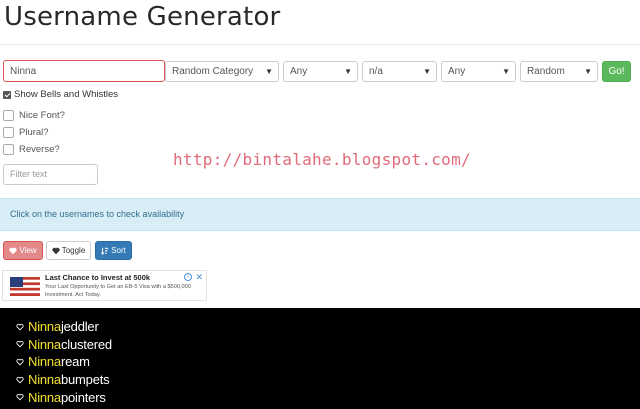  What do you see at coordinates (118, 250) in the screenshot?
I see `sort-label: Sort` at bounding box center [118, 250].